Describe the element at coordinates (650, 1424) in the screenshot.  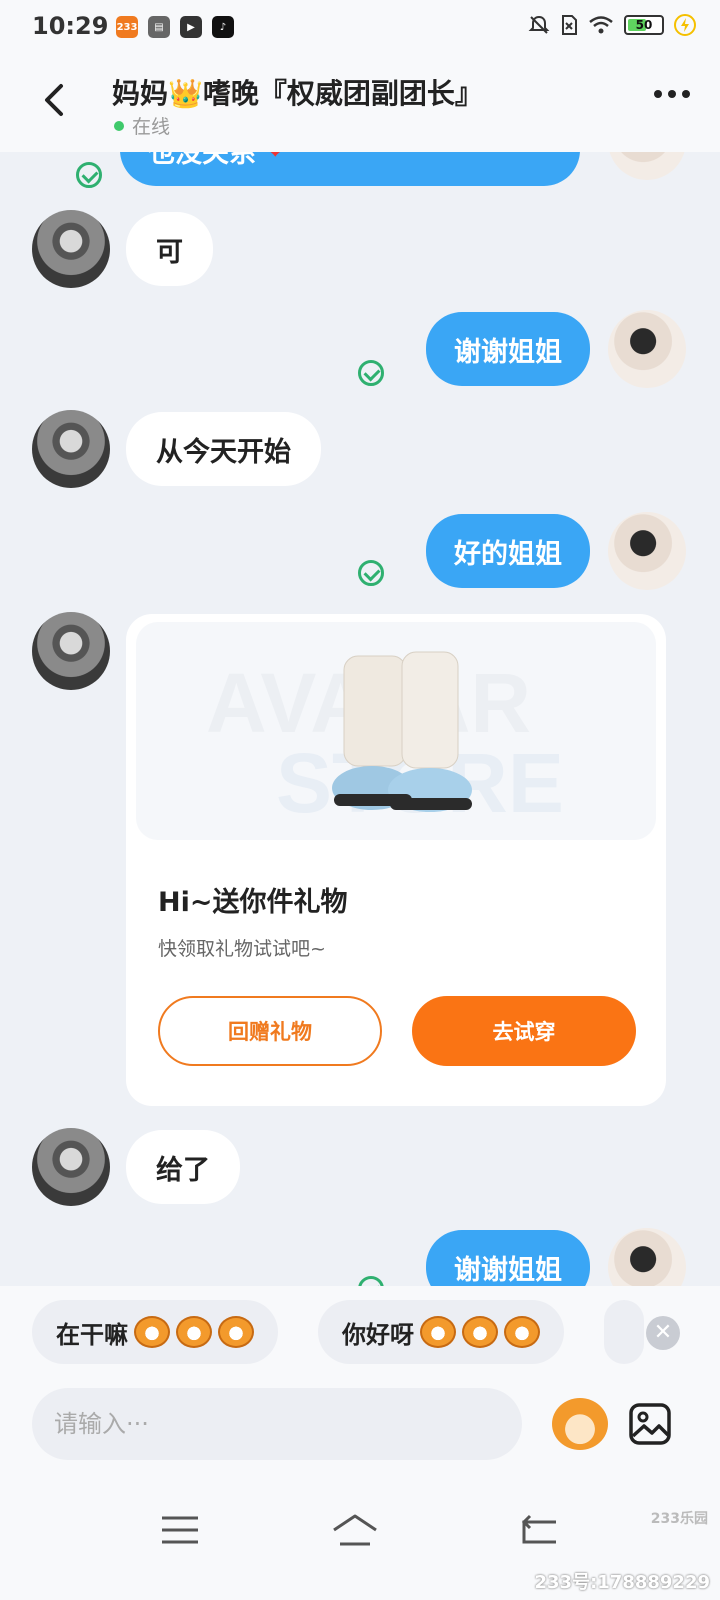
I see `image-picker-icon` at that location.